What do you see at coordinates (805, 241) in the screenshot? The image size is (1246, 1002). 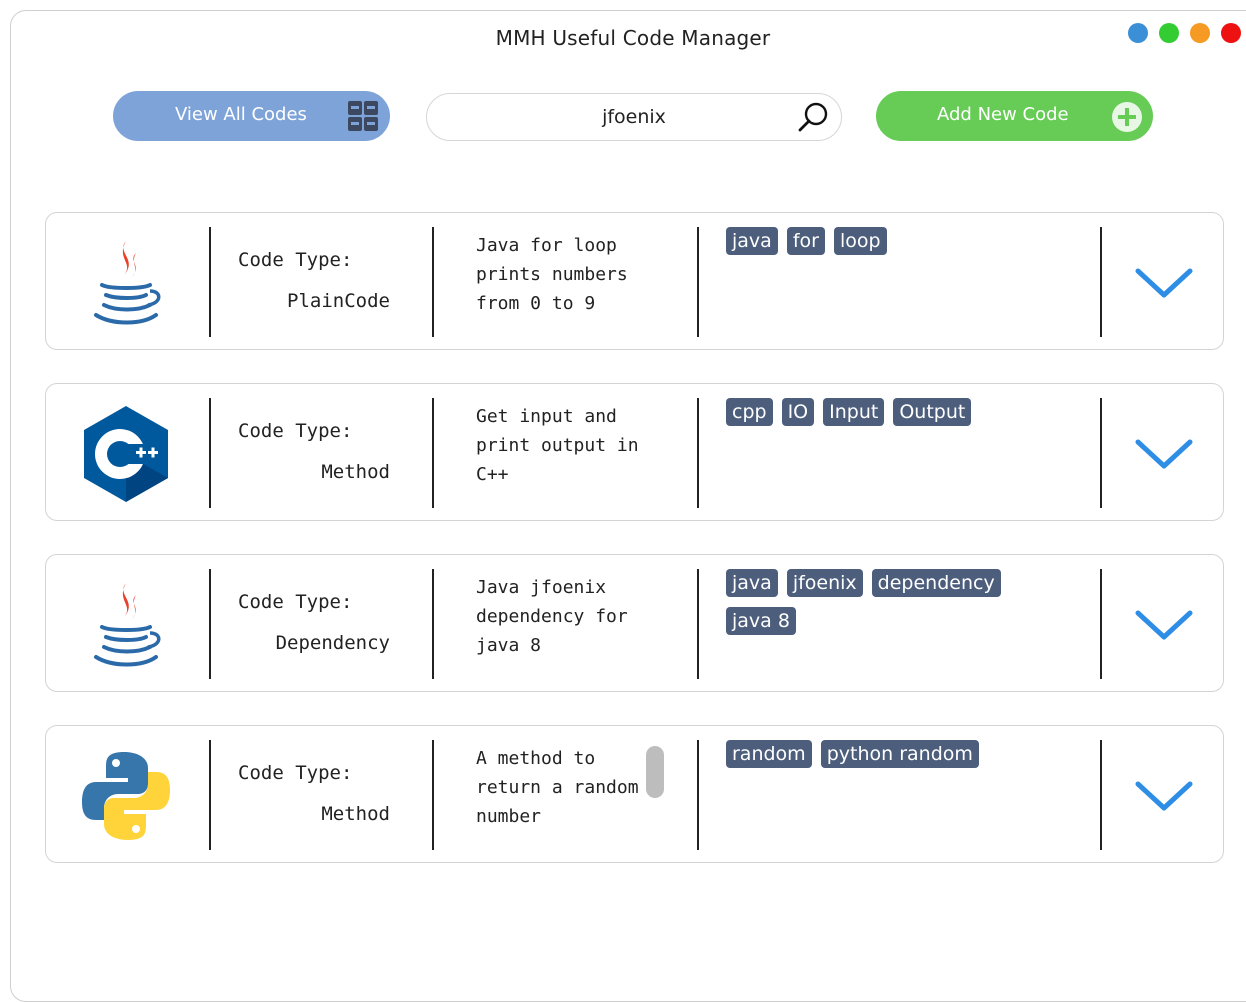 I see `tag: for` at bounding box center [805, 241].